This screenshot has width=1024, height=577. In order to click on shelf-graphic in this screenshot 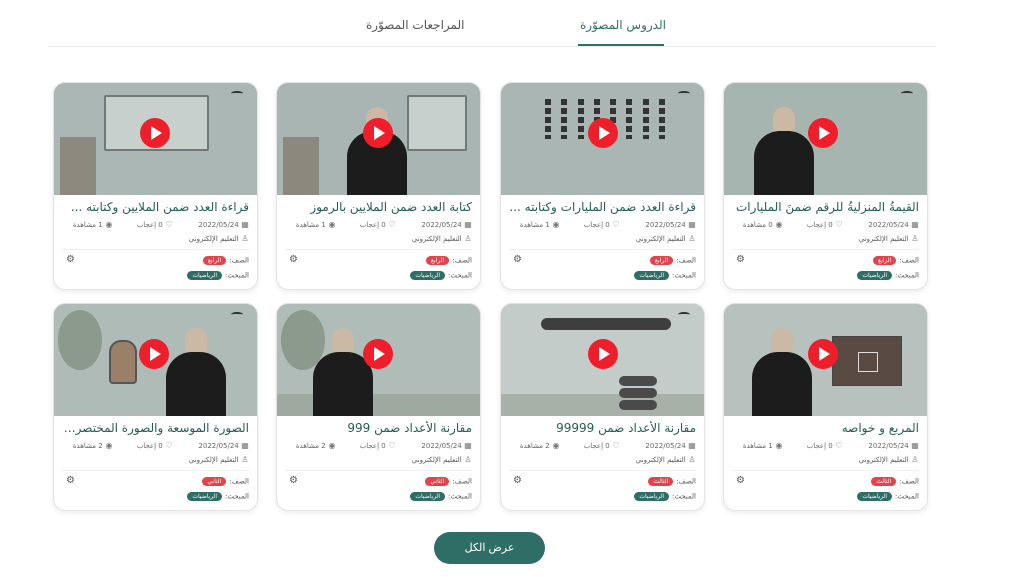, I will do `click(301, 166)`.